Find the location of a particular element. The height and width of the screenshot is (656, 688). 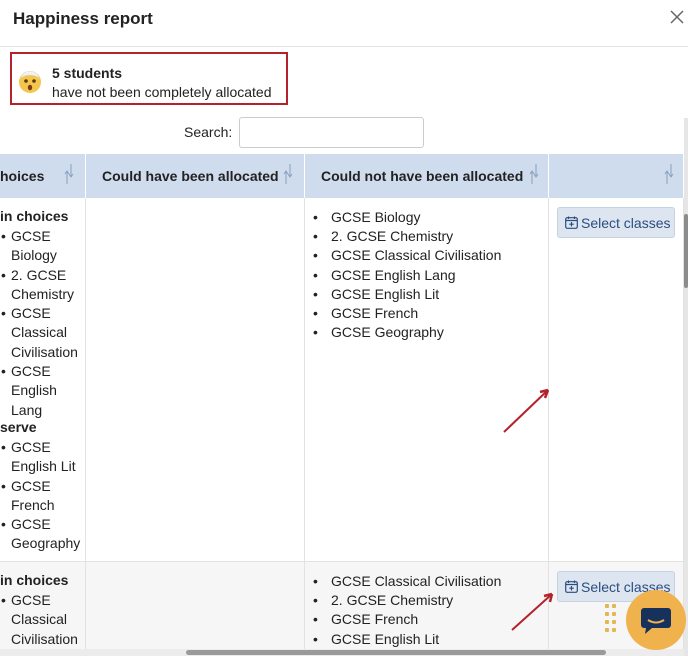

drag-handle-icon is located at coordinates (611, 621).